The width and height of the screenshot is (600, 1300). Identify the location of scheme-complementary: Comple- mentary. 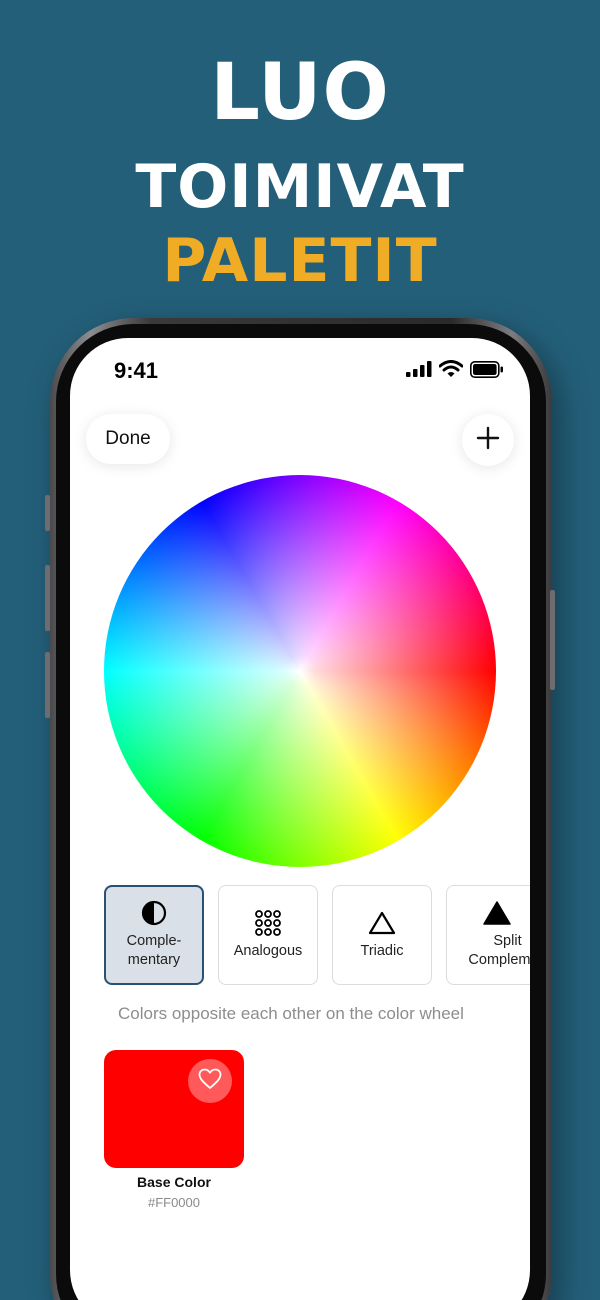
(154, 935).